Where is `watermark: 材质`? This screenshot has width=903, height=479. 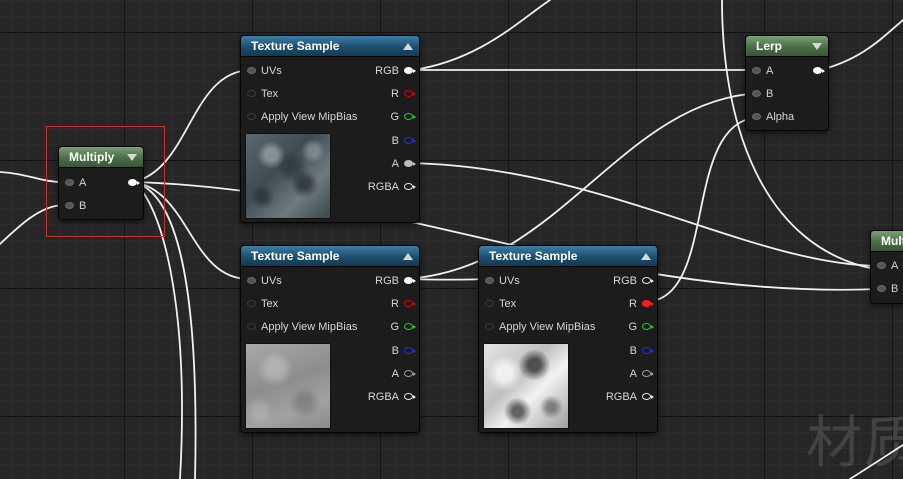
watermark: 材质 is located at coordinates (854, 443).